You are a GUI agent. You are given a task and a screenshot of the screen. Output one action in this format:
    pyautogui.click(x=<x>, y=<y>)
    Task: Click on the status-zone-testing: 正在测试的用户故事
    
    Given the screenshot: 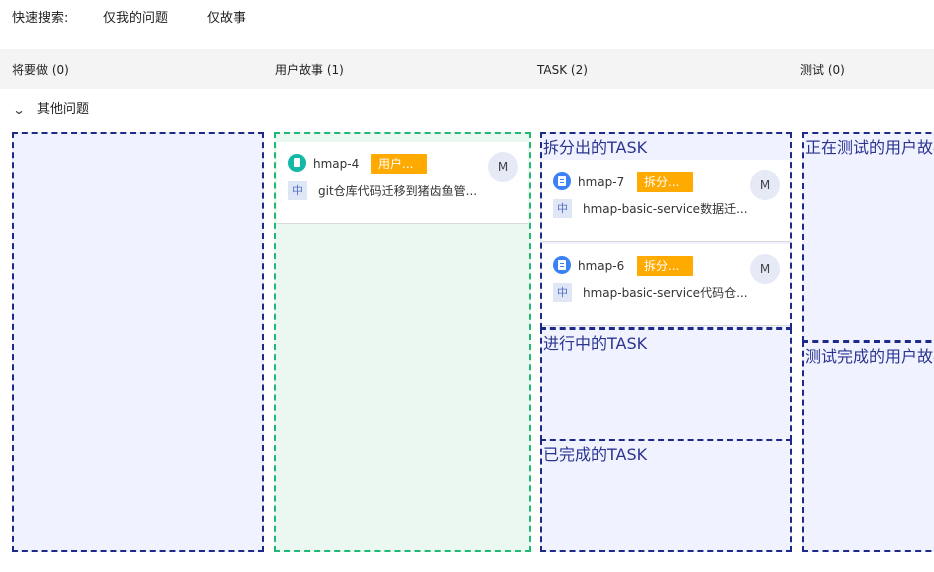 What is the action you would take?
    pyautogui.click(x=868, y=237)
    